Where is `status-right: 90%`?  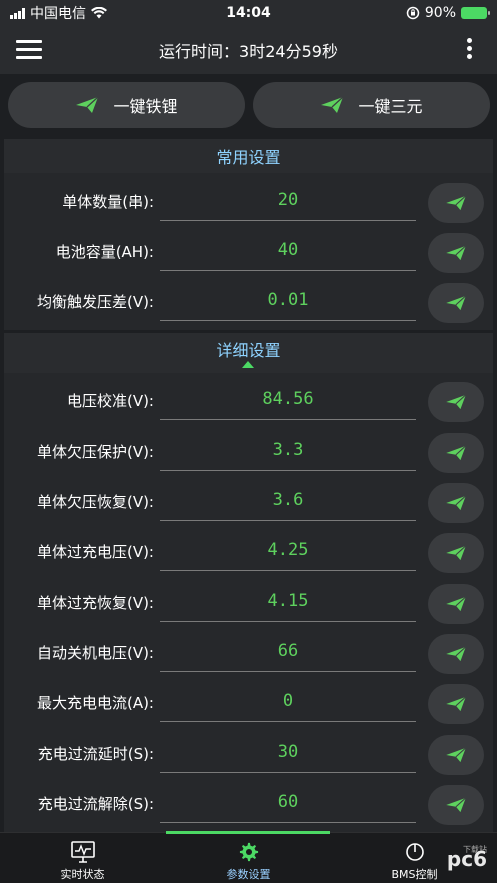
status-right: 90% is located at coordinates (448, 13).